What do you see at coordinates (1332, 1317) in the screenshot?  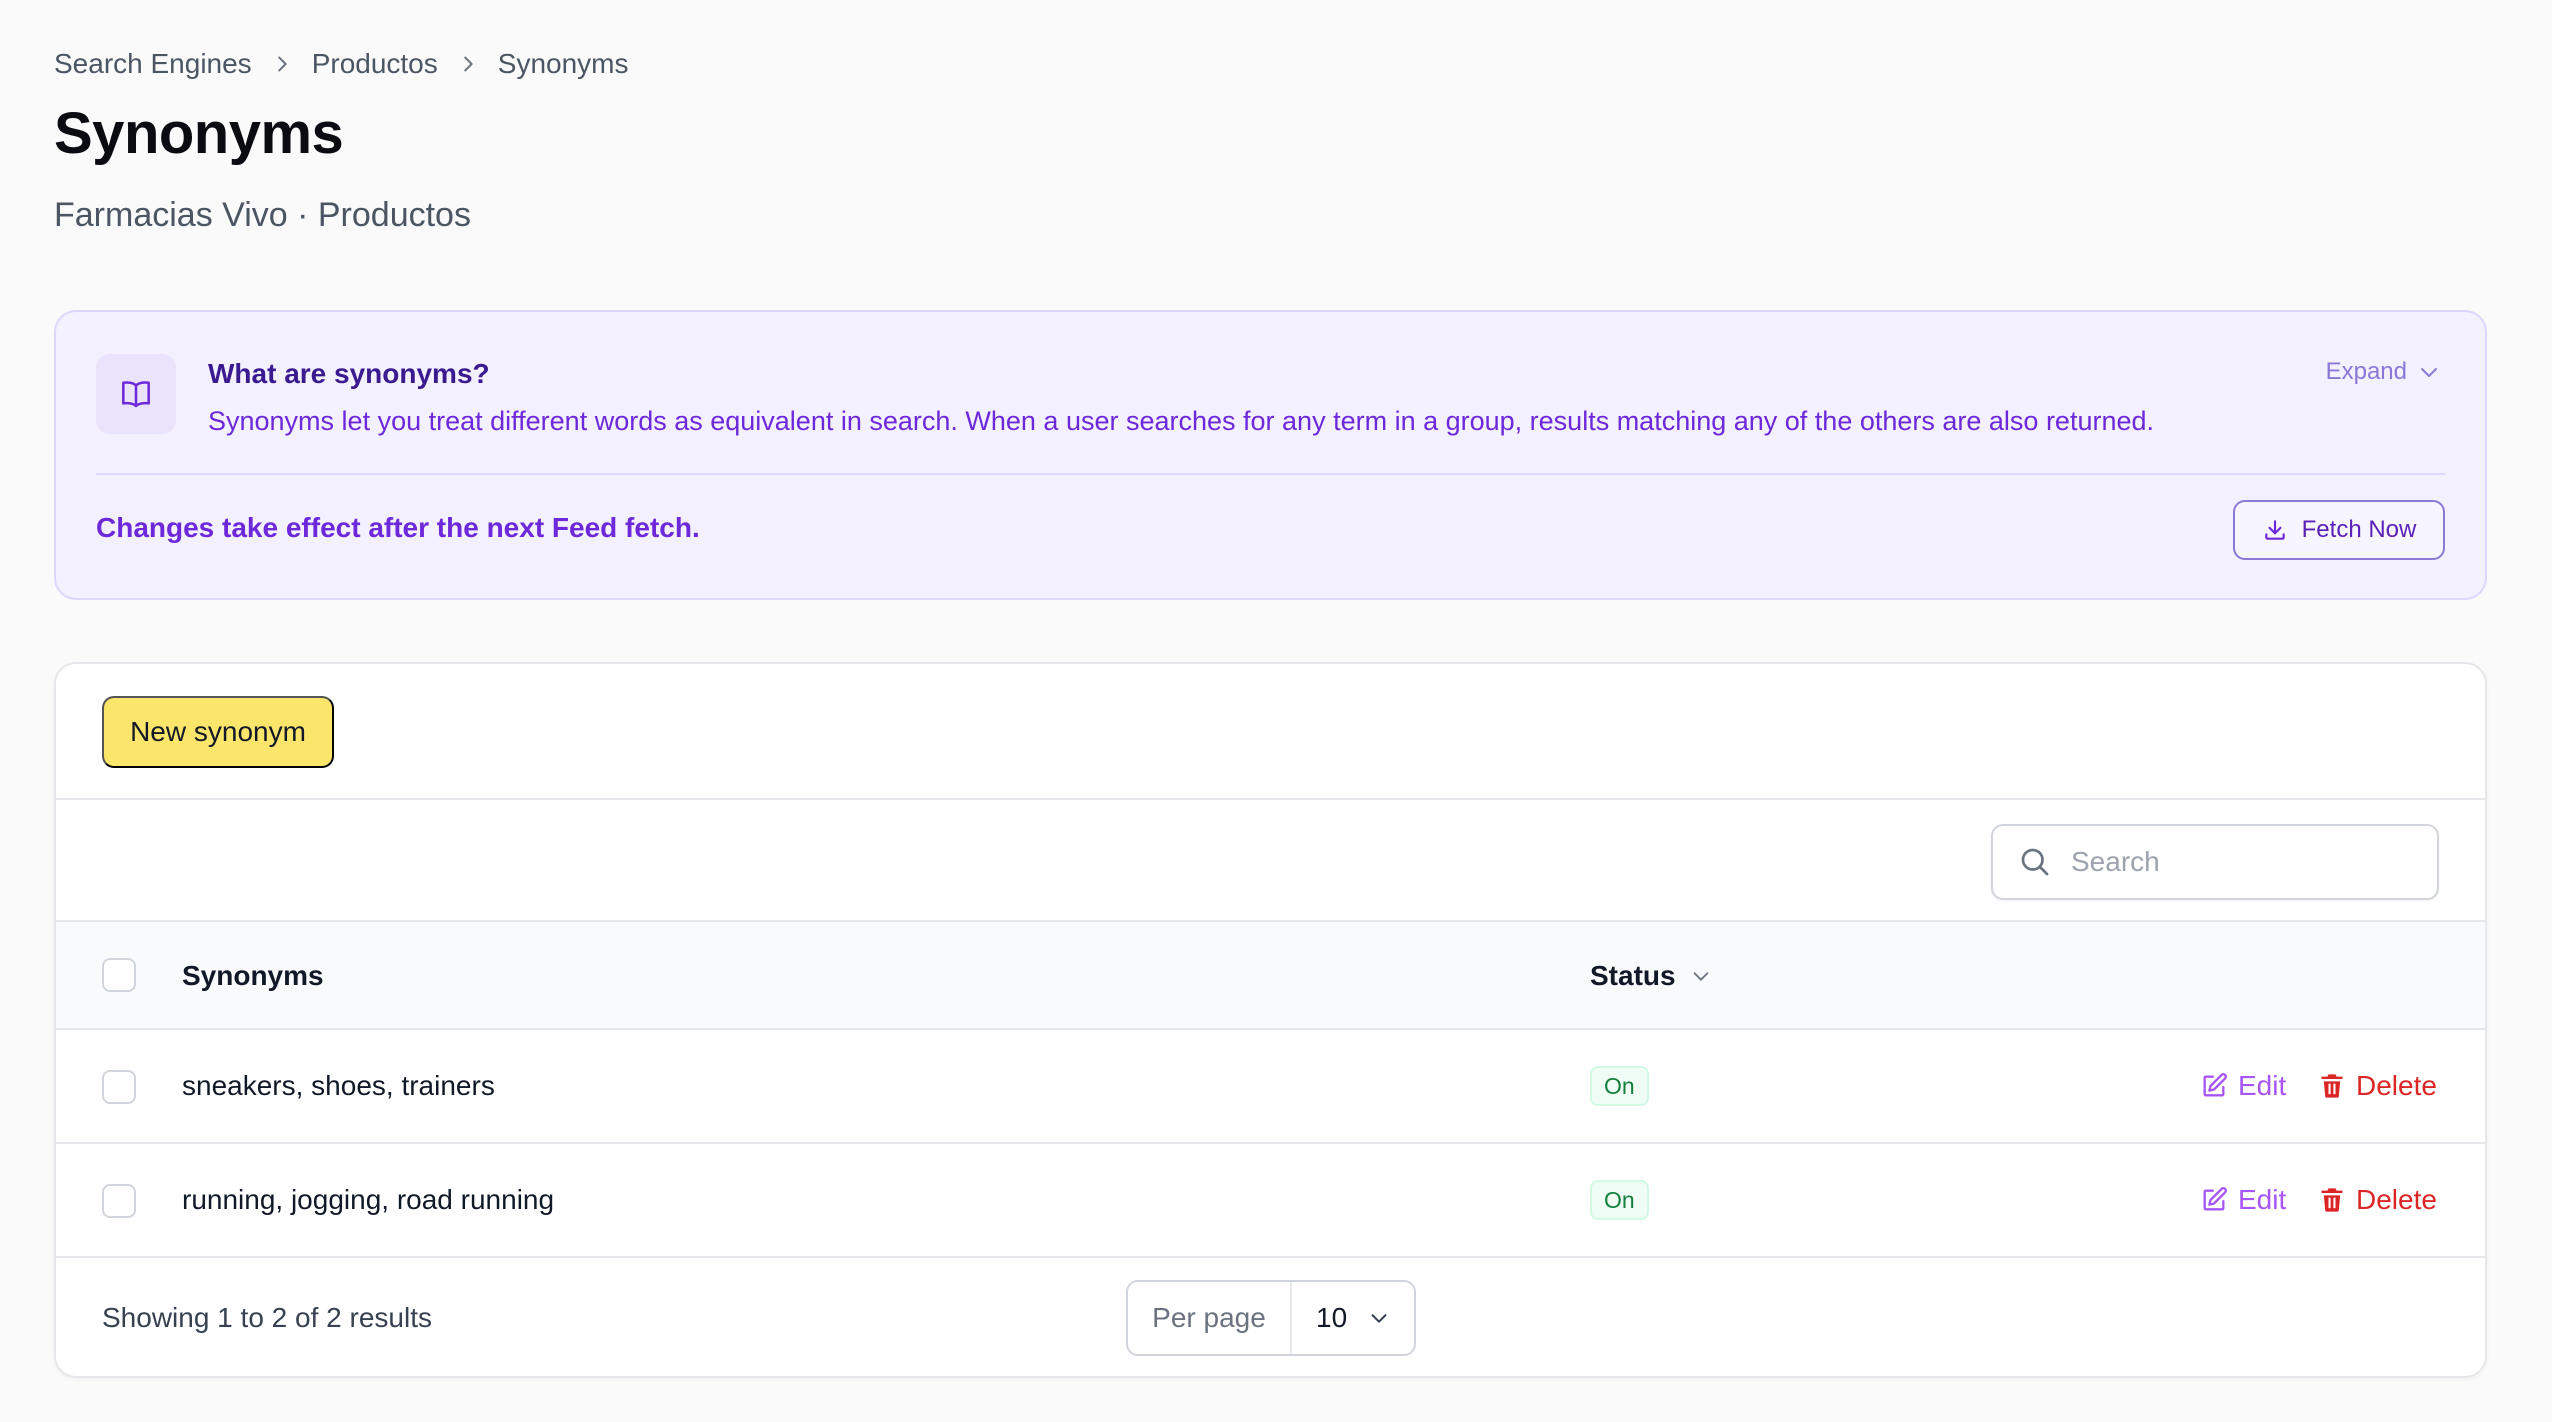 I see `per-page-value: 10` at bounding box center [1332, 1317].